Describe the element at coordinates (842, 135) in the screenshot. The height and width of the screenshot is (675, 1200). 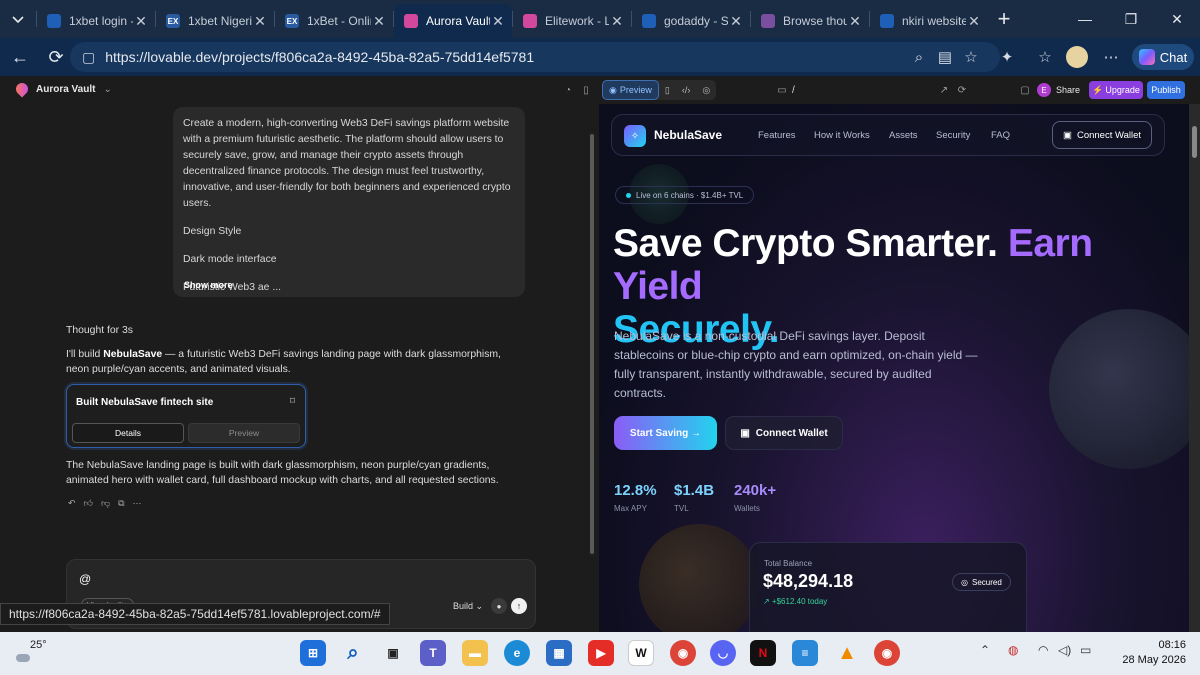
I see `nav-link-how-it-works: How it Works` at that location.